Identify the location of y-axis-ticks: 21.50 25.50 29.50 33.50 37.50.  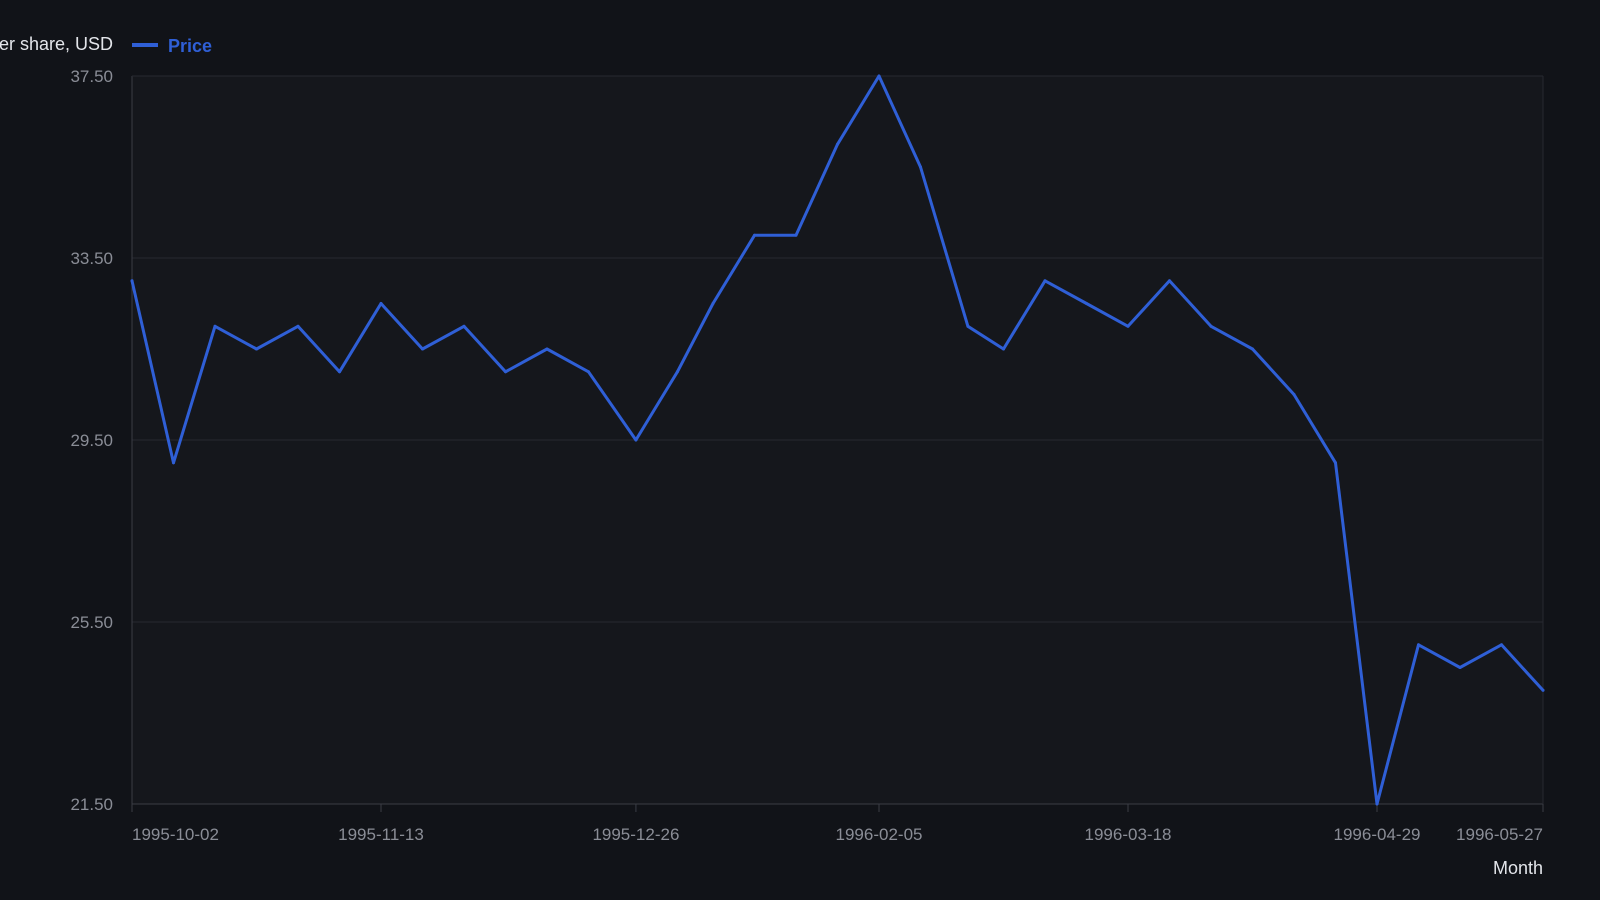
(91, 440).